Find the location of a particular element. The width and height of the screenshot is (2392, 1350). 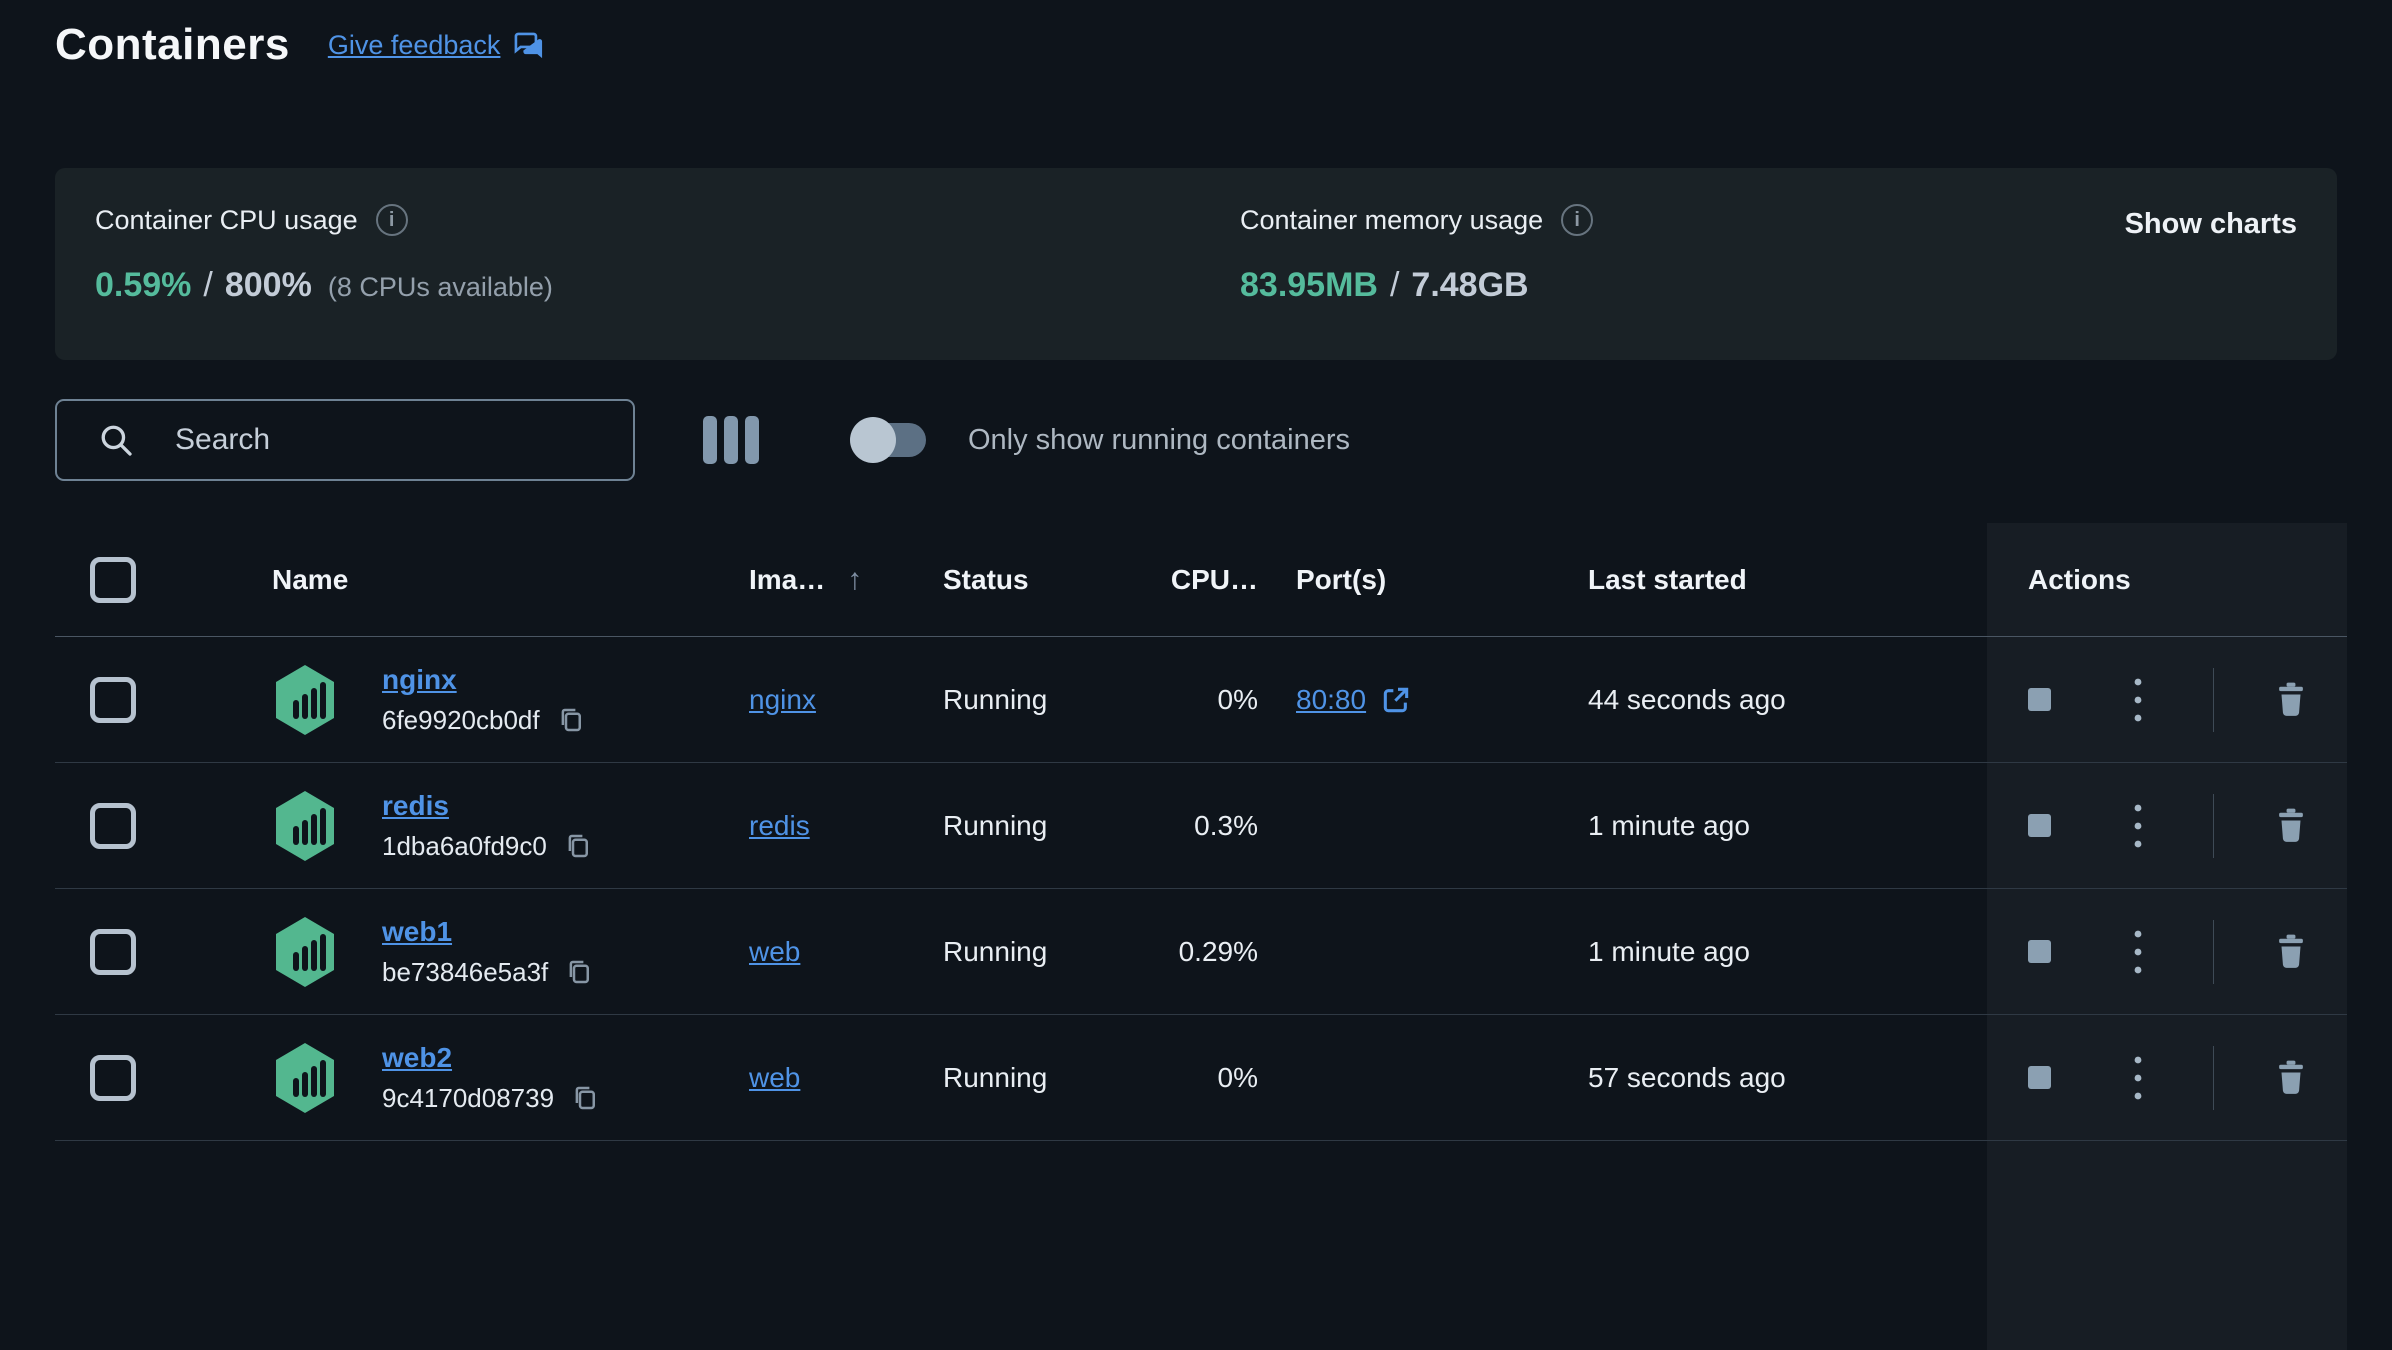

toolbar: Only show running containers is located at coordinates (702, 440).